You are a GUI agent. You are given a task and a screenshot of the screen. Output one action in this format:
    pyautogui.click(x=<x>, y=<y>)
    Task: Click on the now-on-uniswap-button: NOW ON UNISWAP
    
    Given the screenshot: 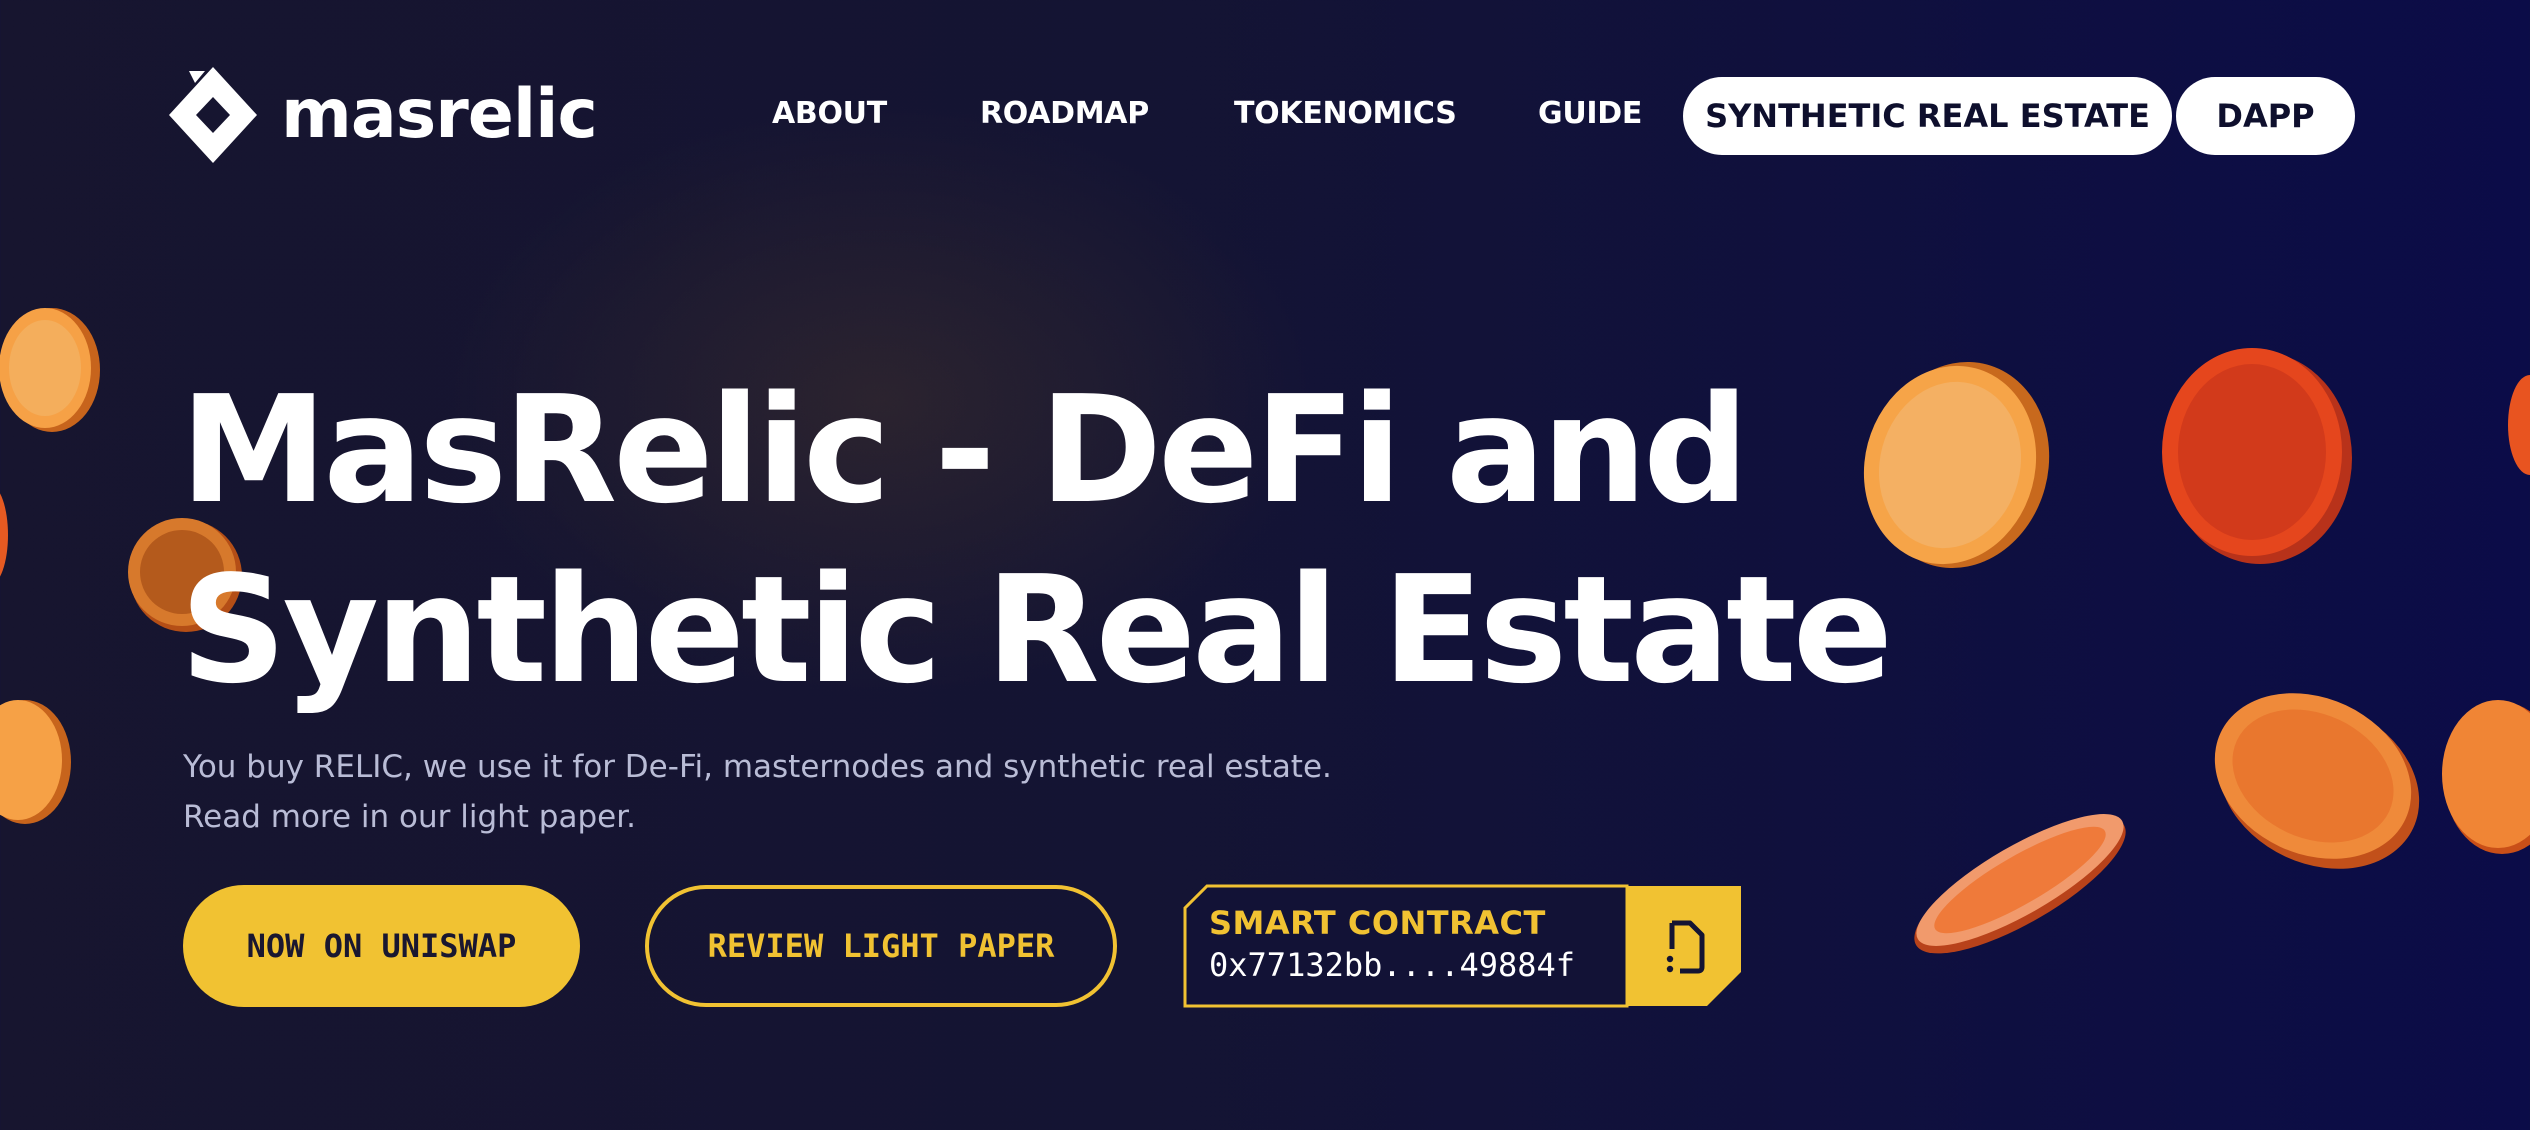 What is the action you would take?
    pyautogui.click(x=381, y=946)
    